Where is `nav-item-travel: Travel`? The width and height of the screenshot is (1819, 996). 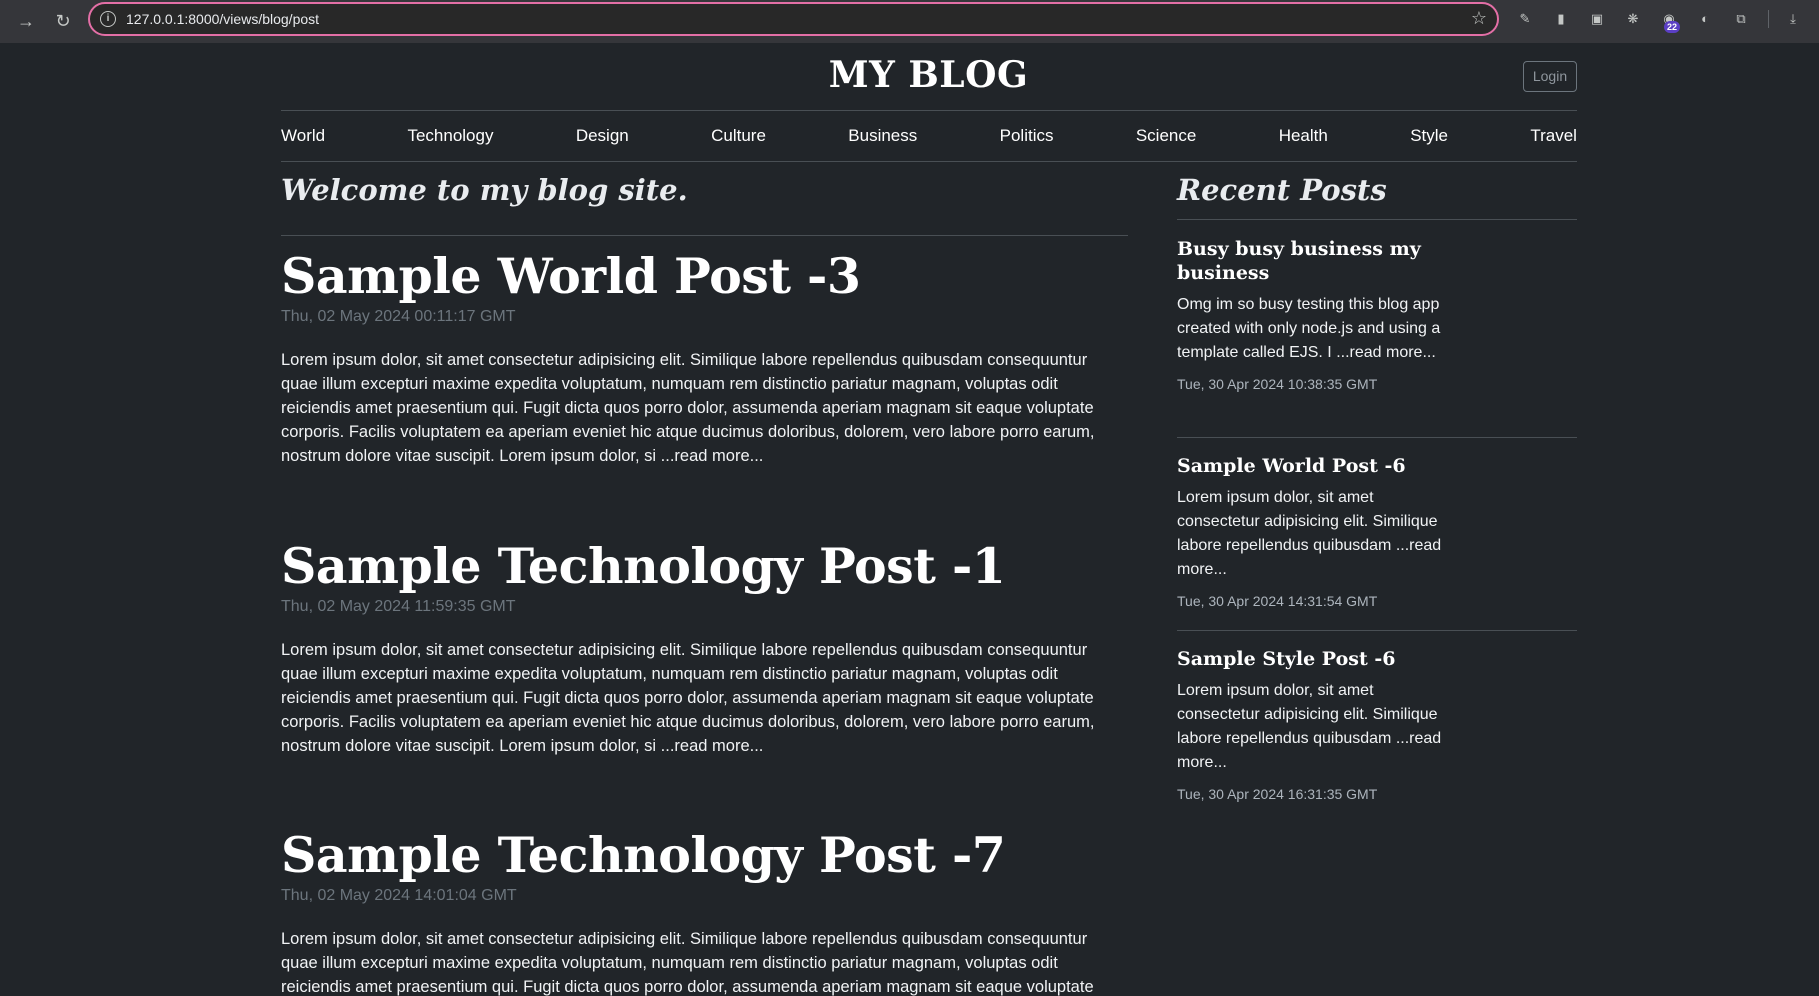 nav-item-travel: Travel is located at coordinates (1553, 136).